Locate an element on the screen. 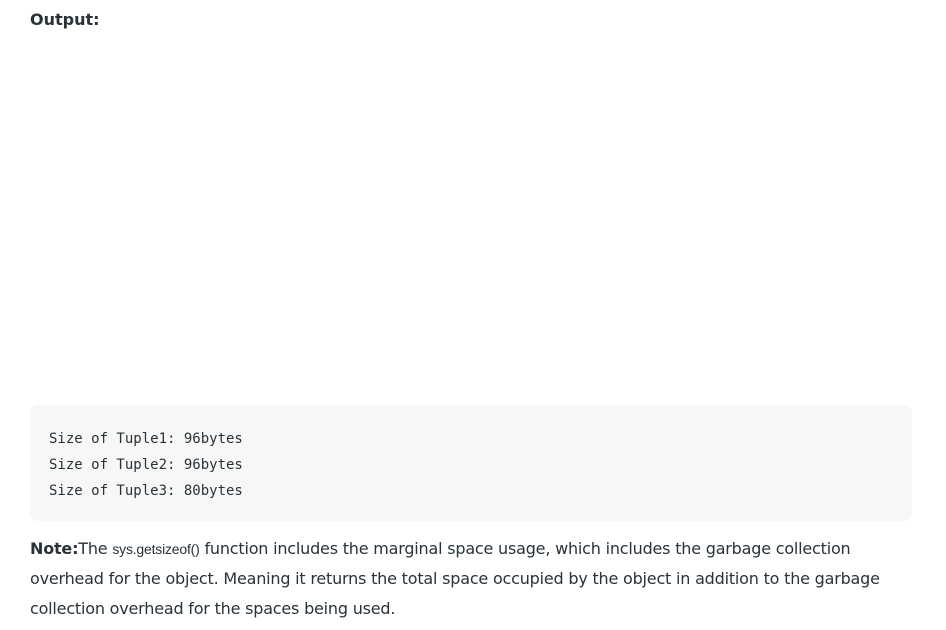 The width and height of the screenshot is (946, 630). note-prefix: The is located at coordinates (95, 548).